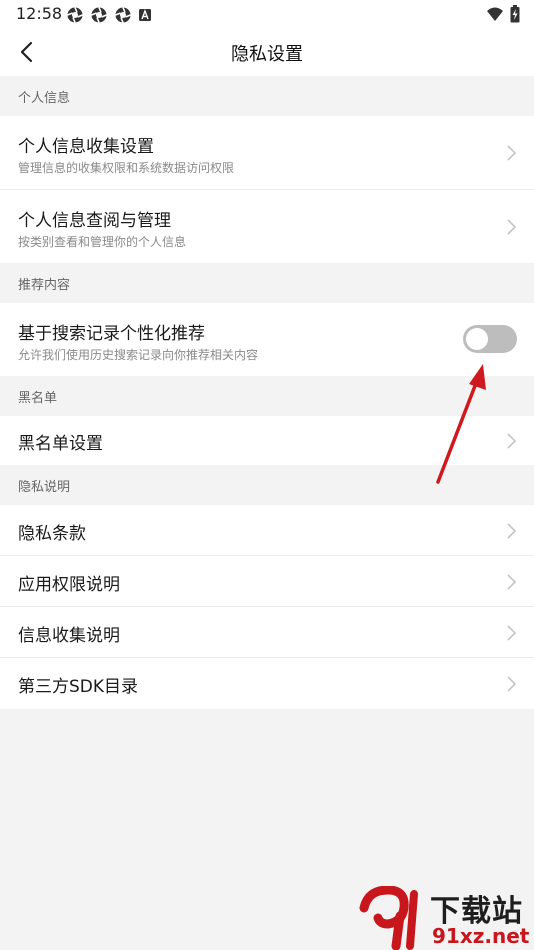 The width and height of the screenshot is (534, 950). What do you see at coordinates (477, 339) in the screenshot?
I see `toggle-knob` at bounding box center [477, 339].